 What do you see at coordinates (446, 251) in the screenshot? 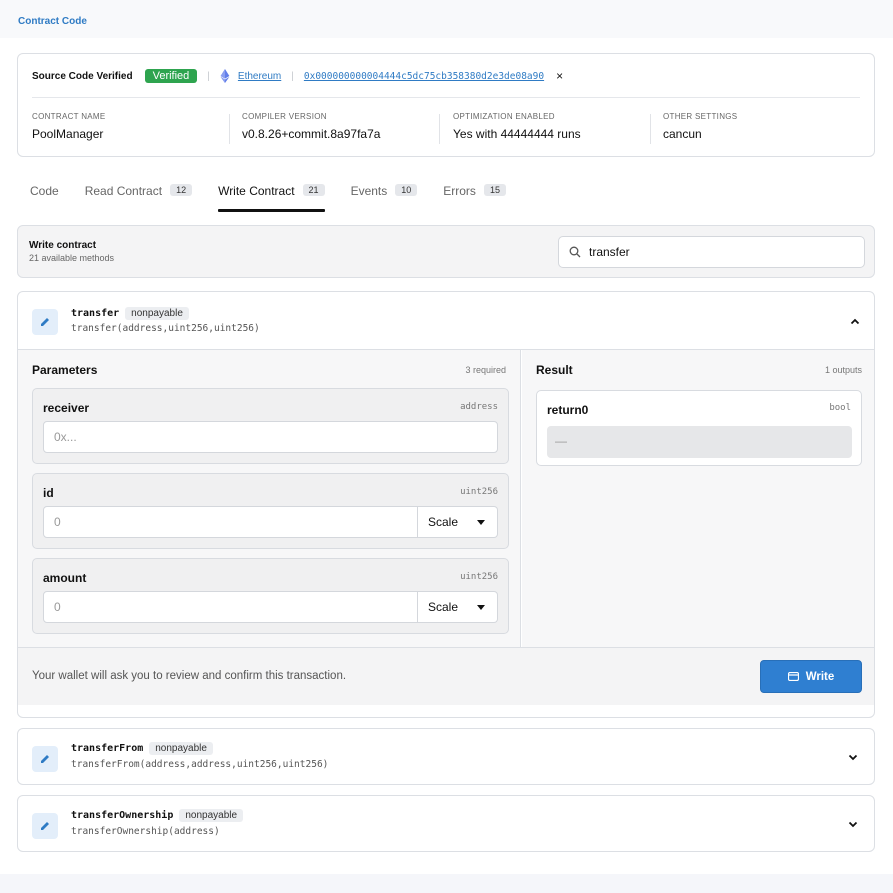
I see `write-contract-header: Write contract 21 available methods` at bounding box center [446, 251].